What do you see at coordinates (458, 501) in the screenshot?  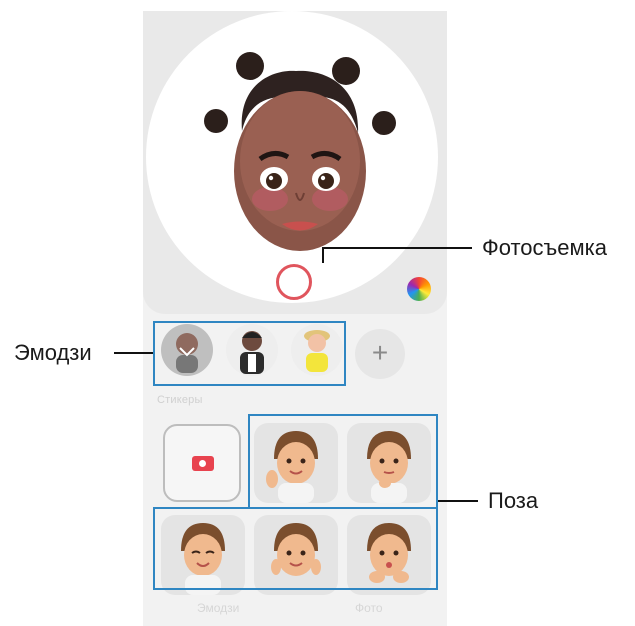 I see `pose-callout-line` at bounding box center [458, 501].